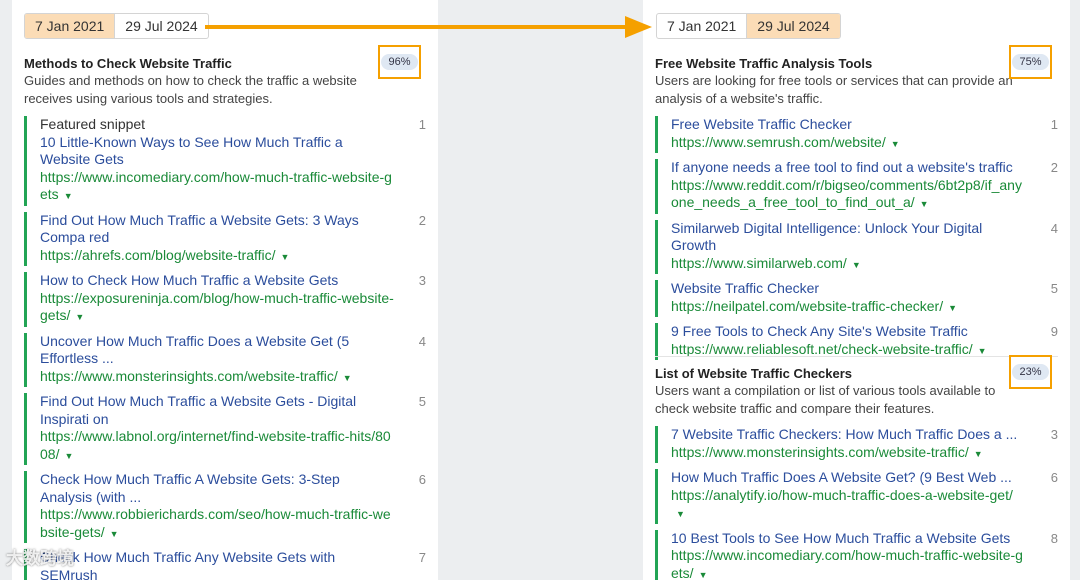  Describe the element at coordinates (158, 255) in the screenshot. I see `result-url: https://ahrefs.com/blog/website-traffic/` at that location.